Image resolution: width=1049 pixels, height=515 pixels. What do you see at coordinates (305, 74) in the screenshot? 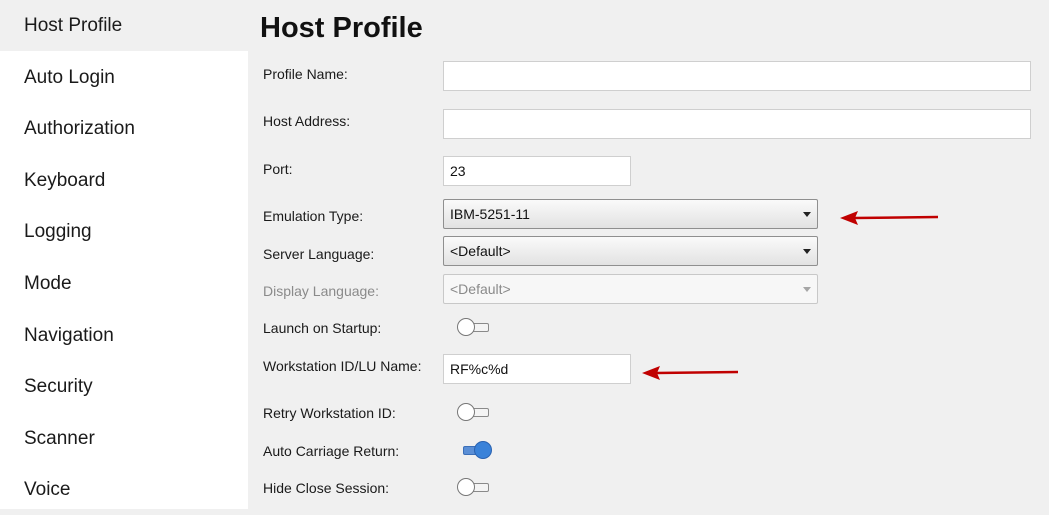
I see `profile-name-label: Profile Name:` at bounding box center [305, 74].